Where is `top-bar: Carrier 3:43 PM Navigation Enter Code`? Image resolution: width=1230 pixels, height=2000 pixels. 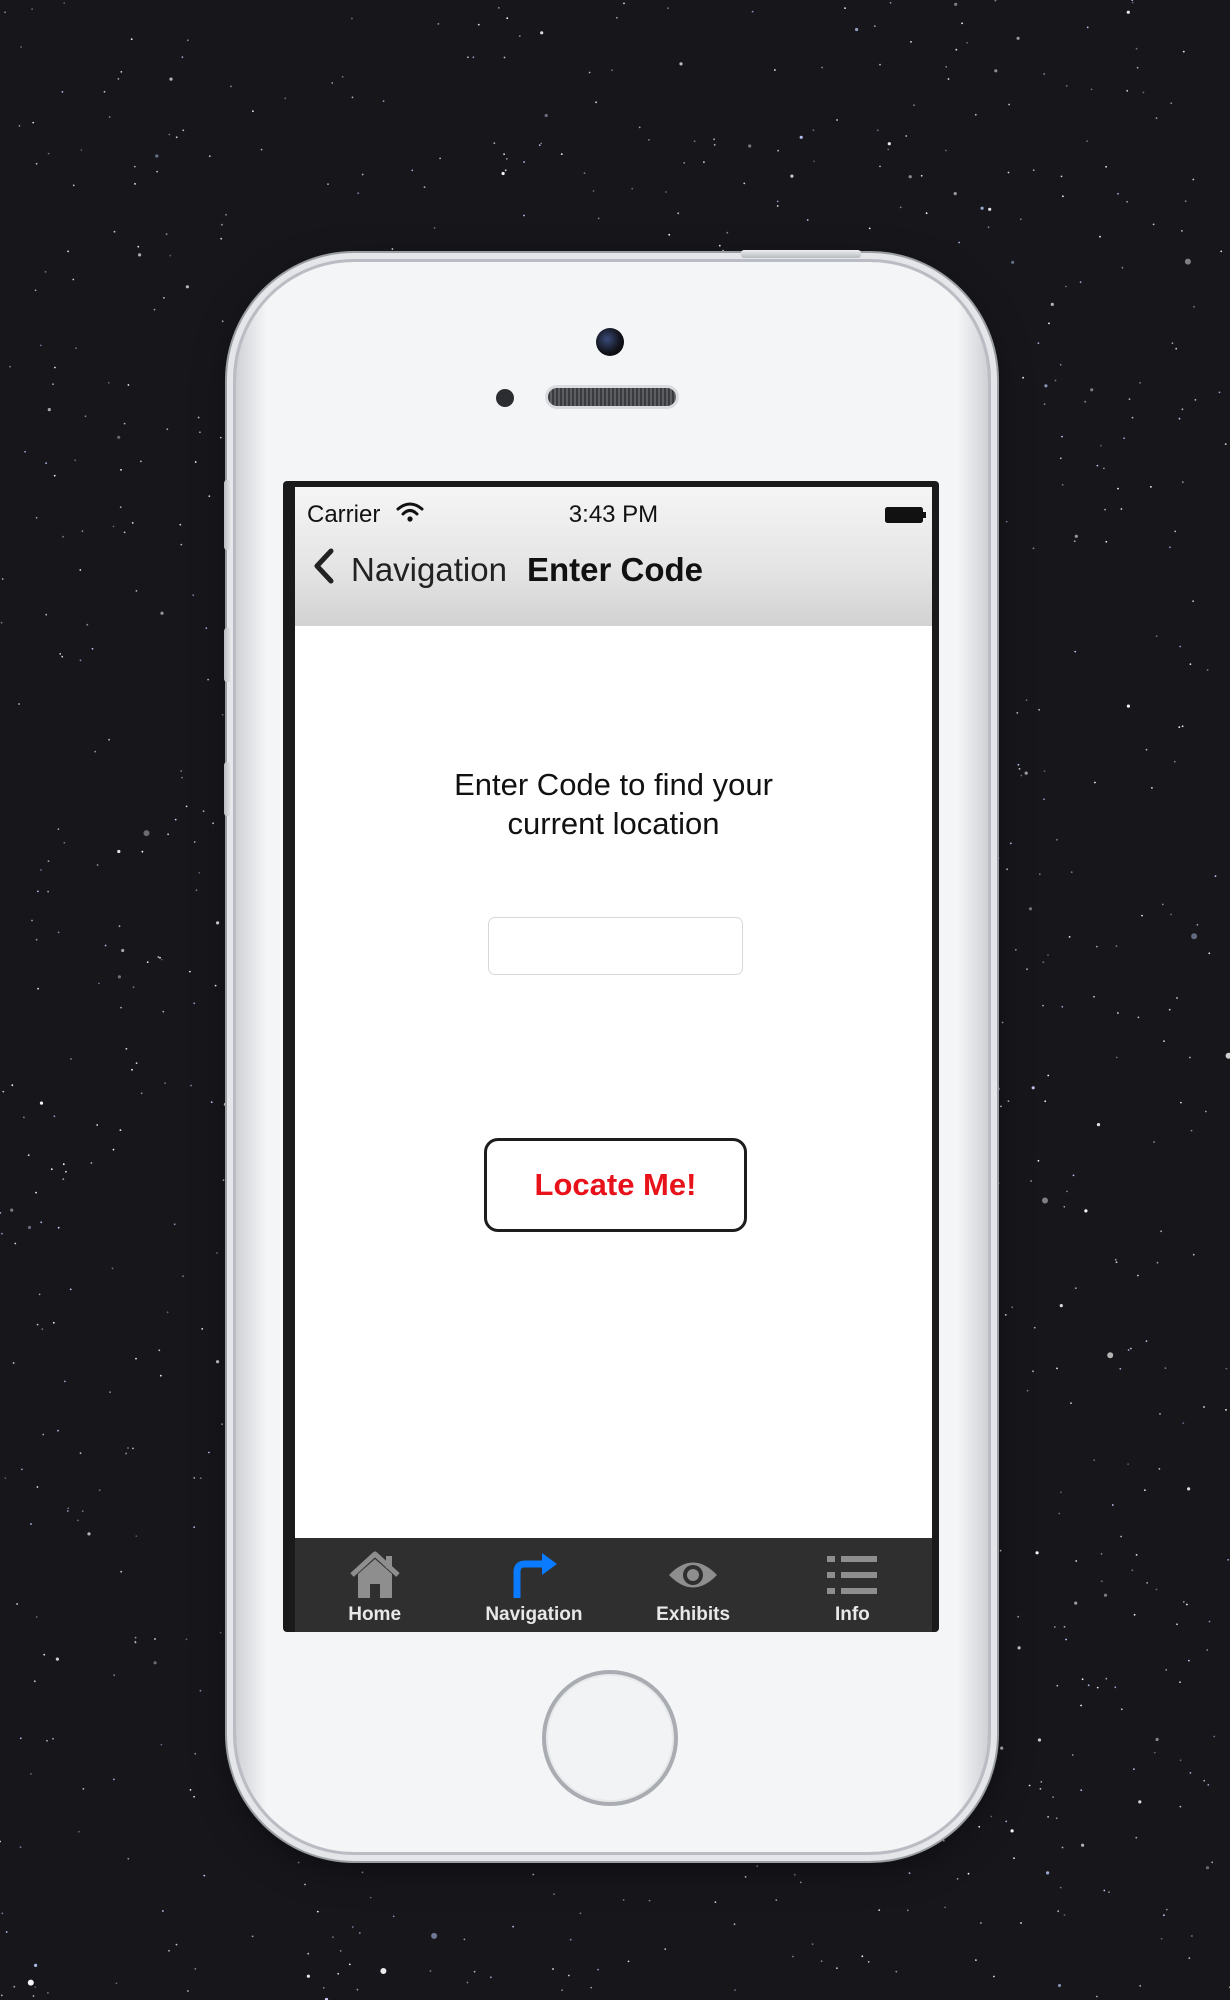 top-bar: Carrier 3:43 PM Navigation Enter Code is located at coordinates (613, 556).